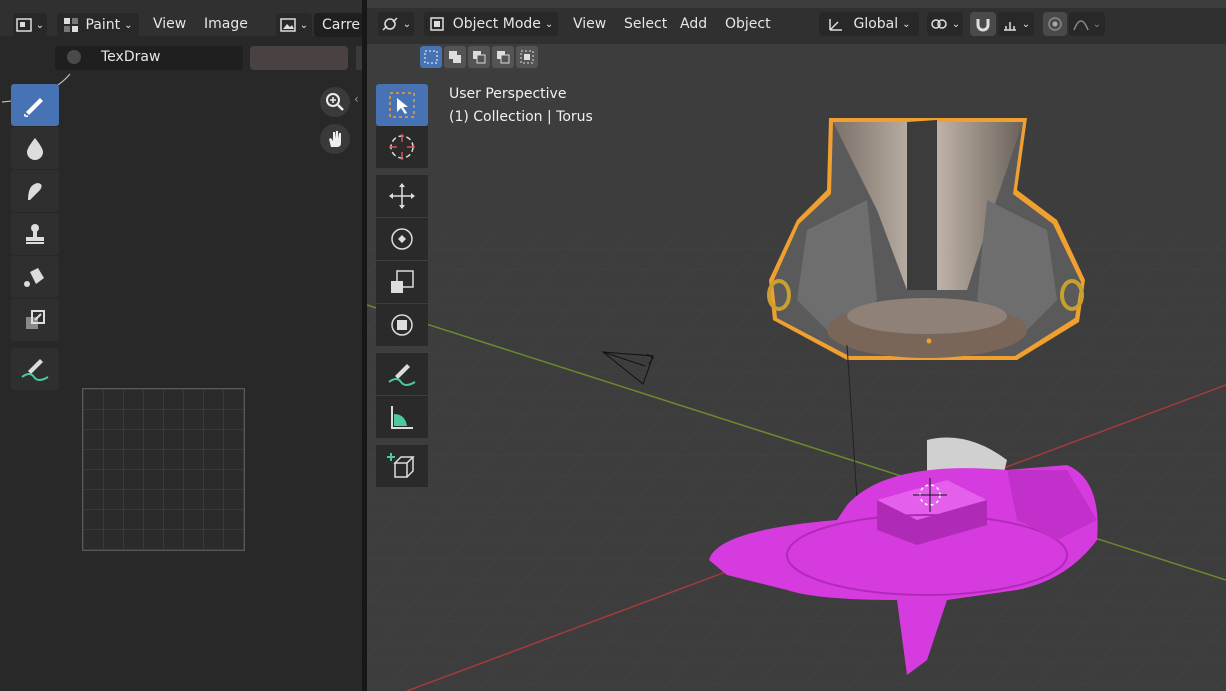 Image resolution: width=1226 pixels, height=691 pixels. I want to click on object-mode-dropdown: Object Mode ⌄, so click(491, 24).